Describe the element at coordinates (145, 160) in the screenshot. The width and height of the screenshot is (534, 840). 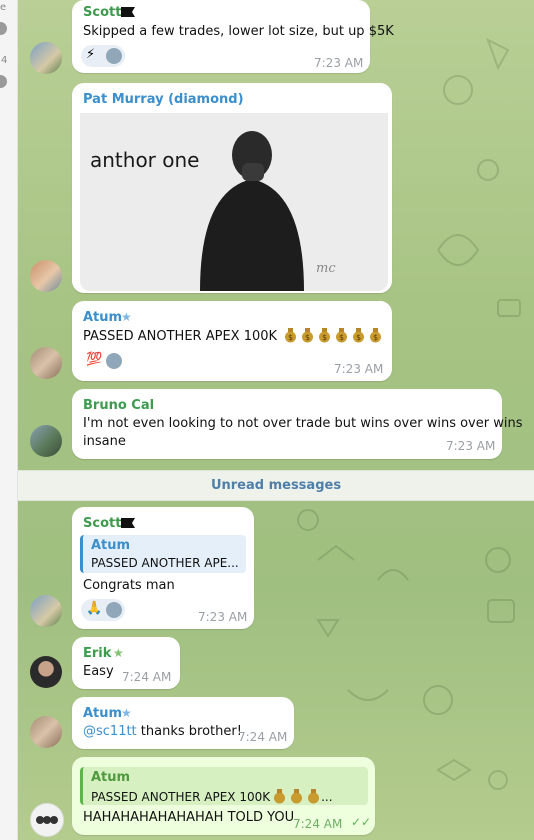
I see `gif-caption: anthor one` at that location.